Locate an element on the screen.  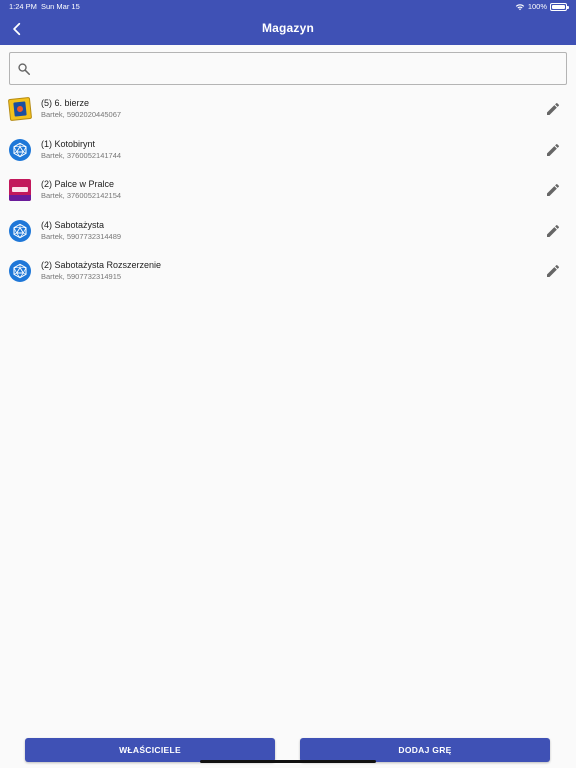
search-field is located at coordinates (288, 68).